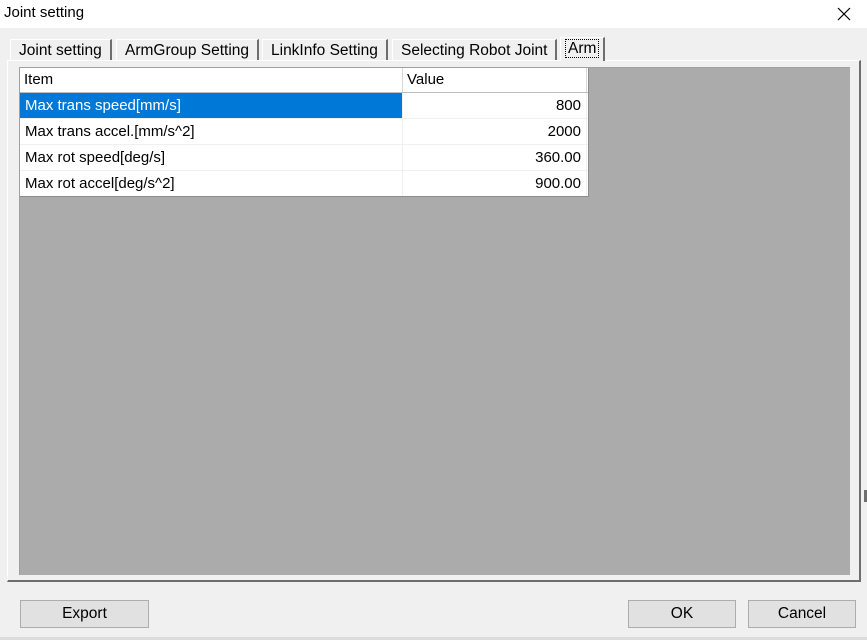 Image resolution: width=867 pixels, height=640 pixels. I want to click on tab-label: ArmGroup Setting, so click(187, 50).